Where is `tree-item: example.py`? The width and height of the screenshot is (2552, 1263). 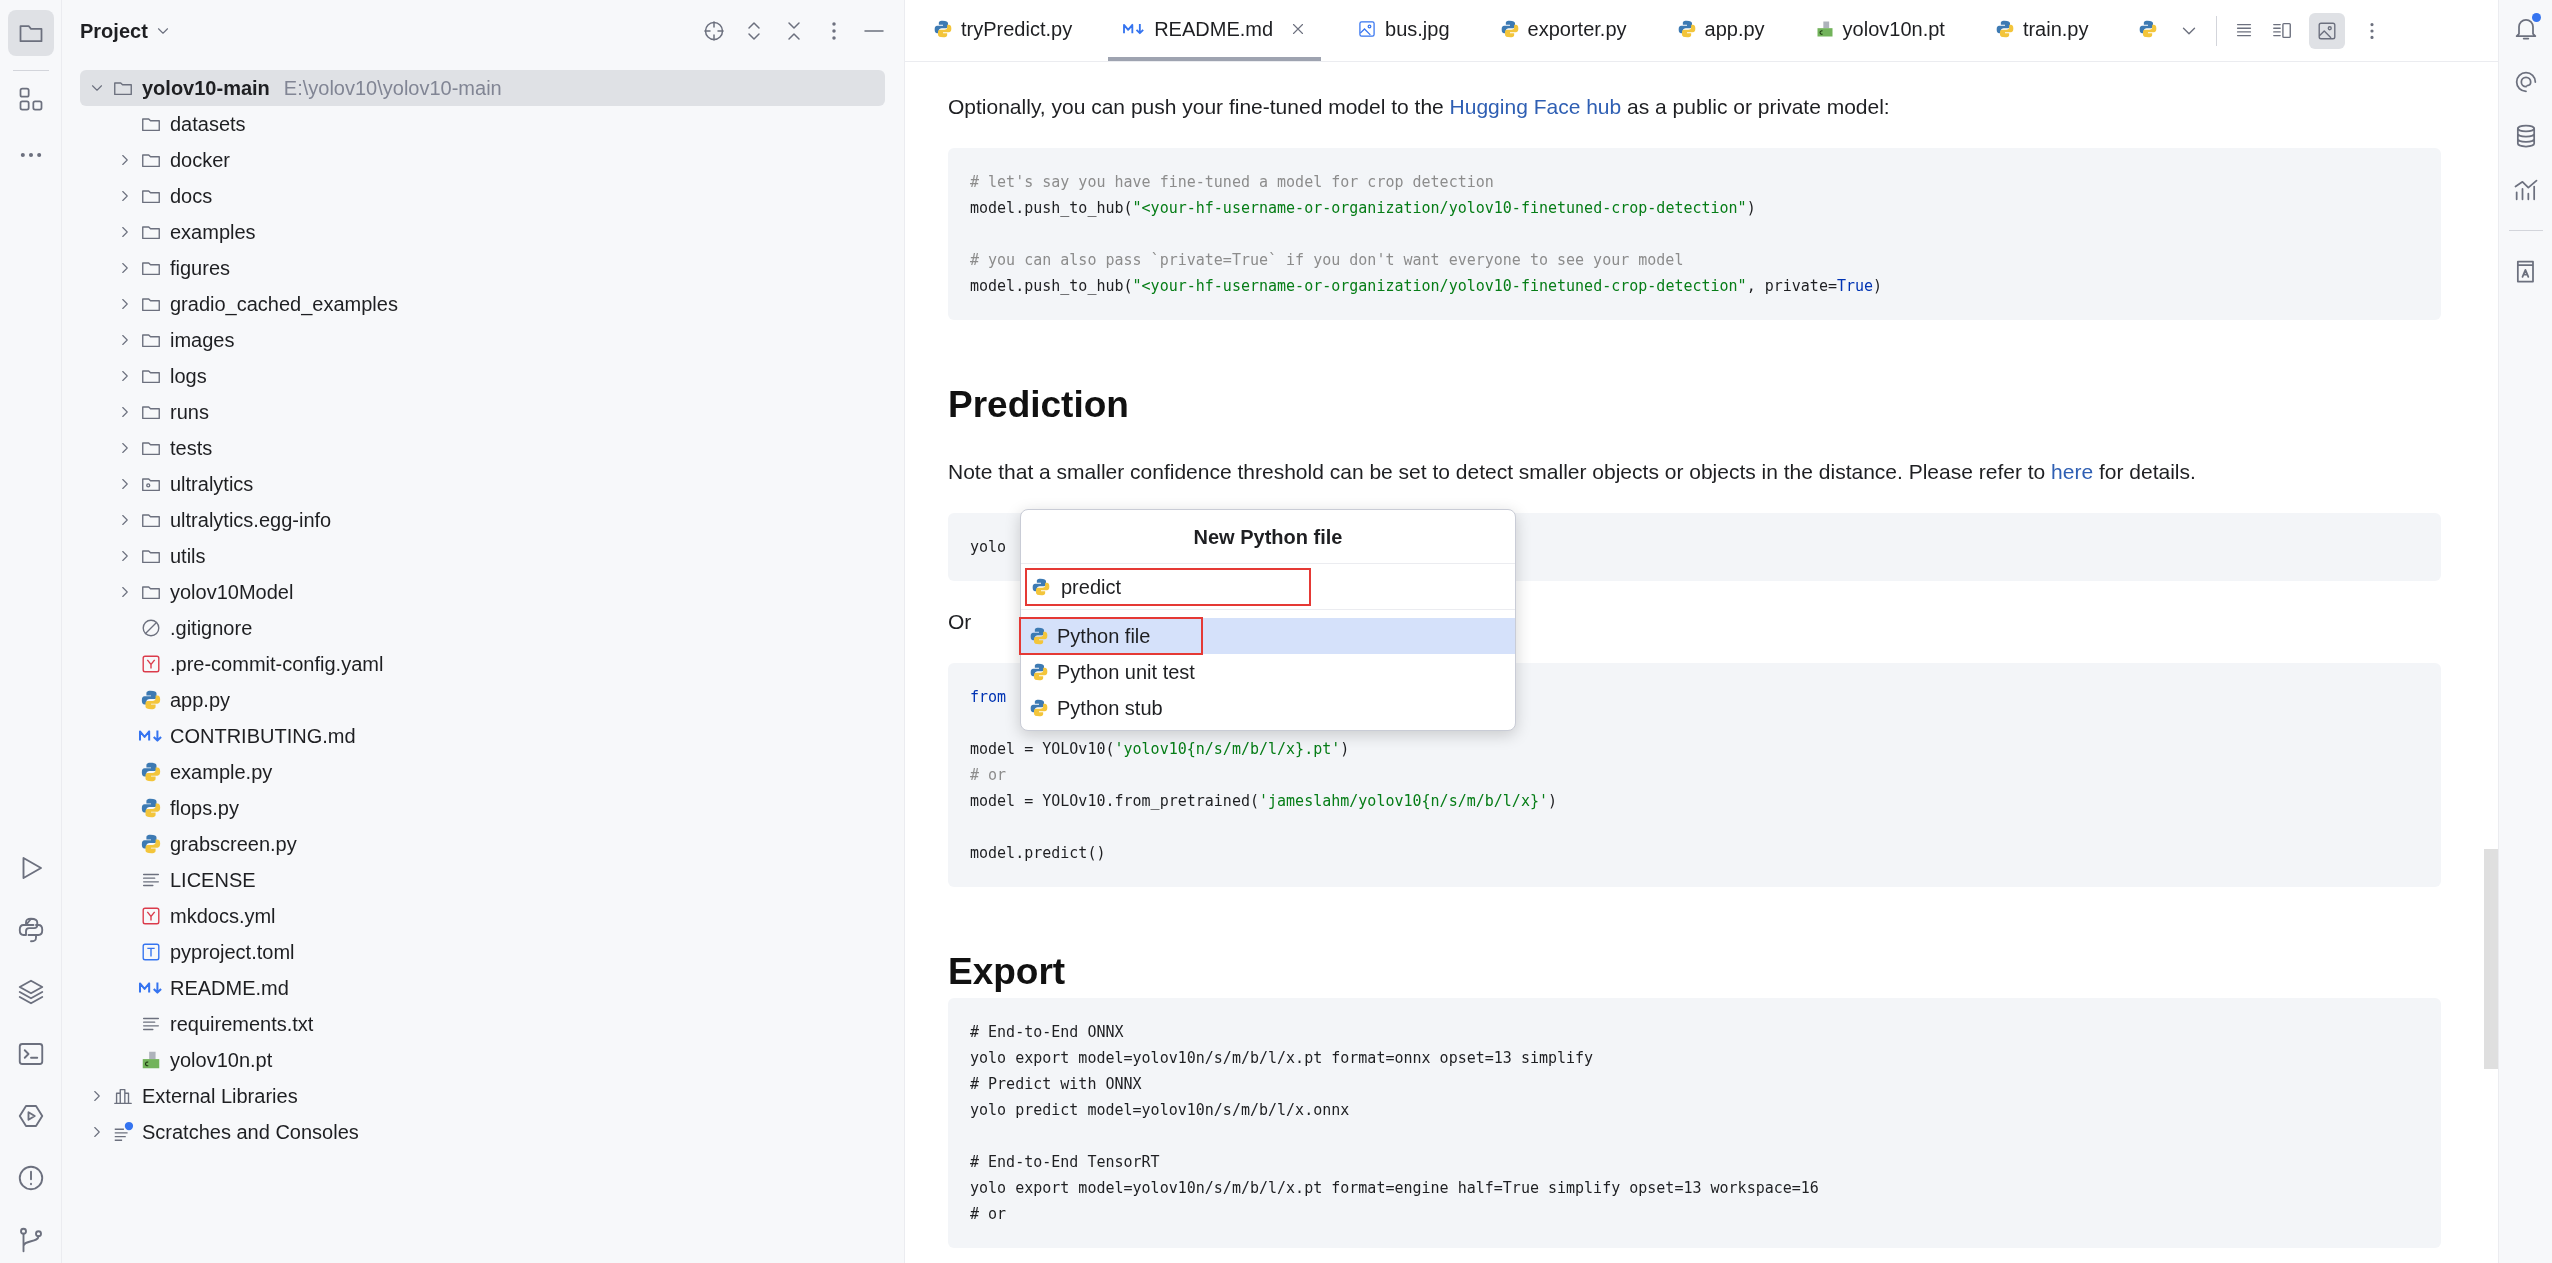
tree-item: example.py is located at coordinates (482, 772).